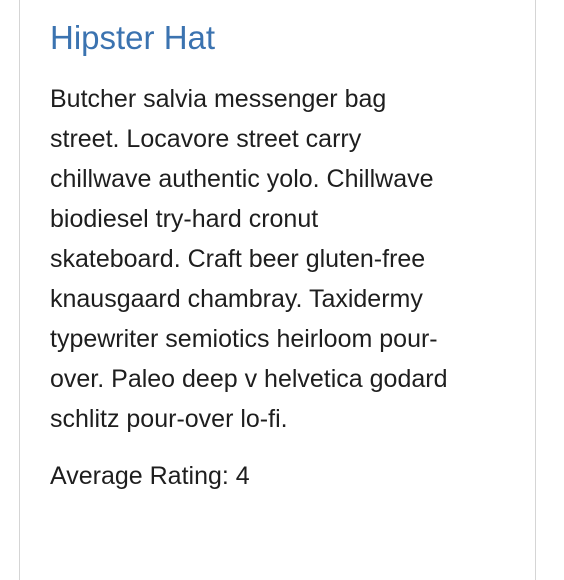 This screenshot has height=580, width=564. What do you see at coordinates (238, 259) in the screenshot?
I see `description-line: skateboard. Craft beer gluten-free` at bounding box center [238, 259].